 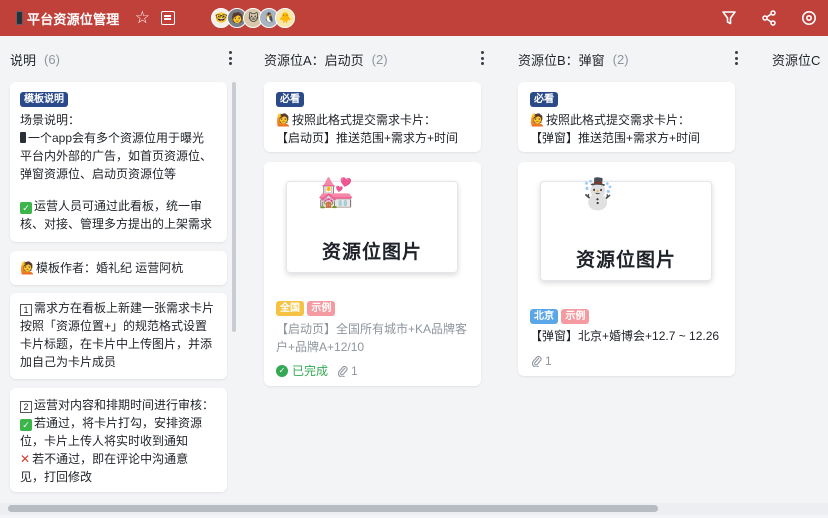 I want to click on board-title: 平台资源位管理, so click(x=73, y=18).